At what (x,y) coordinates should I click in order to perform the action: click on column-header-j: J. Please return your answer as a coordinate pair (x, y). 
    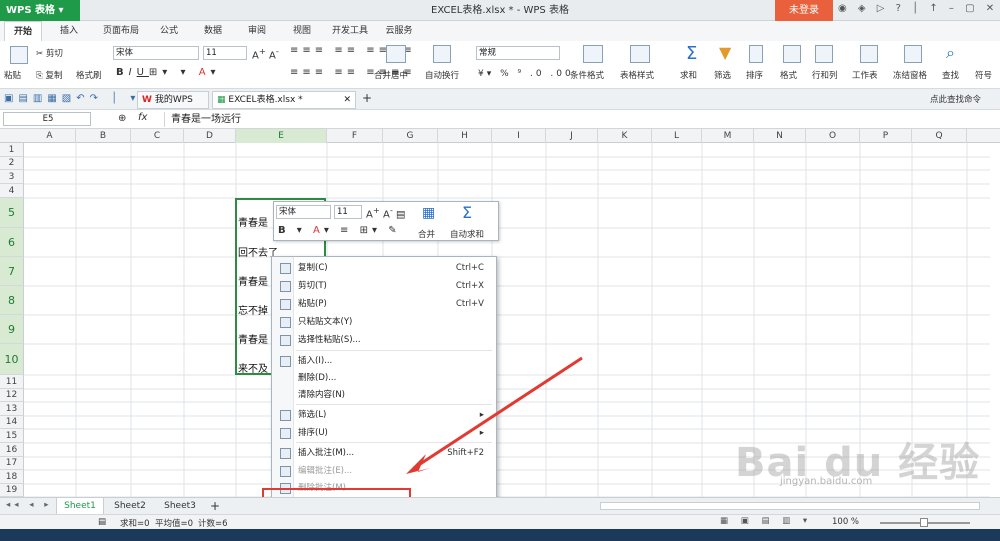
    Looking at the image, I should click on (572, 136).